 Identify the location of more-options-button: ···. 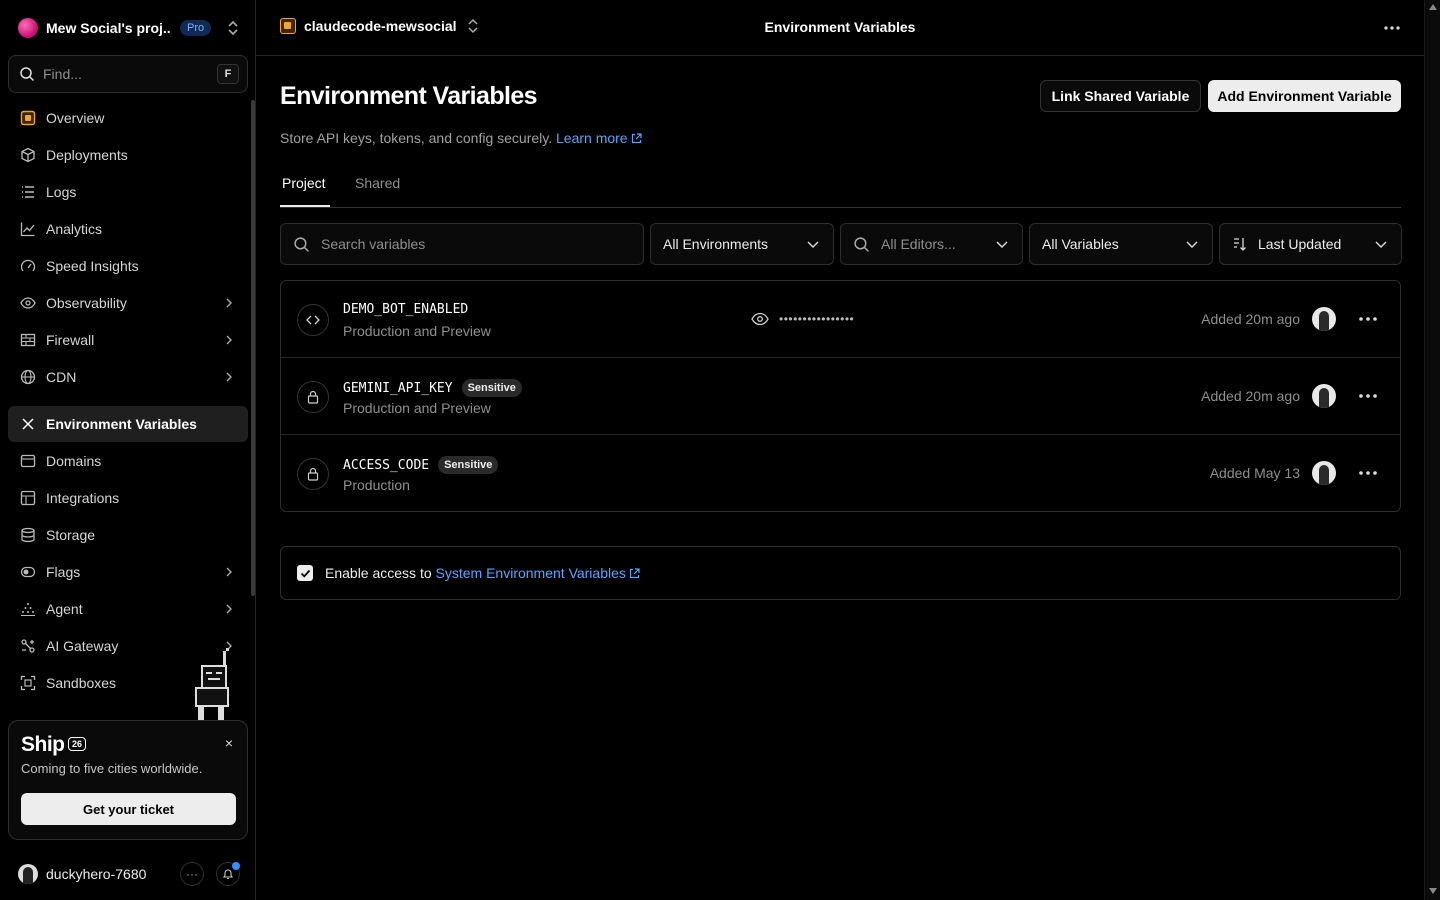
(192, 874).